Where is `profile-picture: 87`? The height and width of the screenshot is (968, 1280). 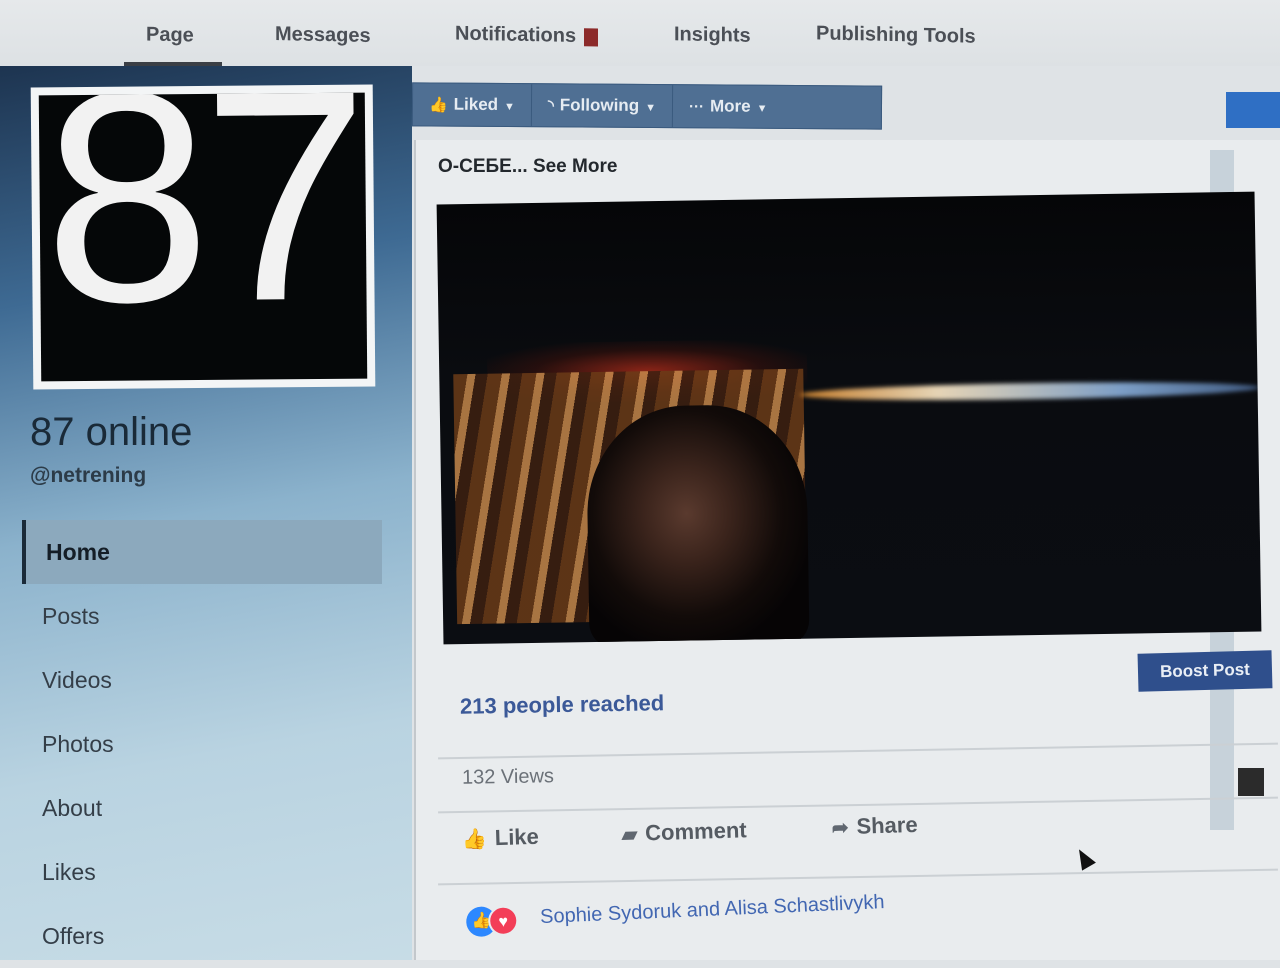 profile-picture: 87 is located at coordinates (203, 237).